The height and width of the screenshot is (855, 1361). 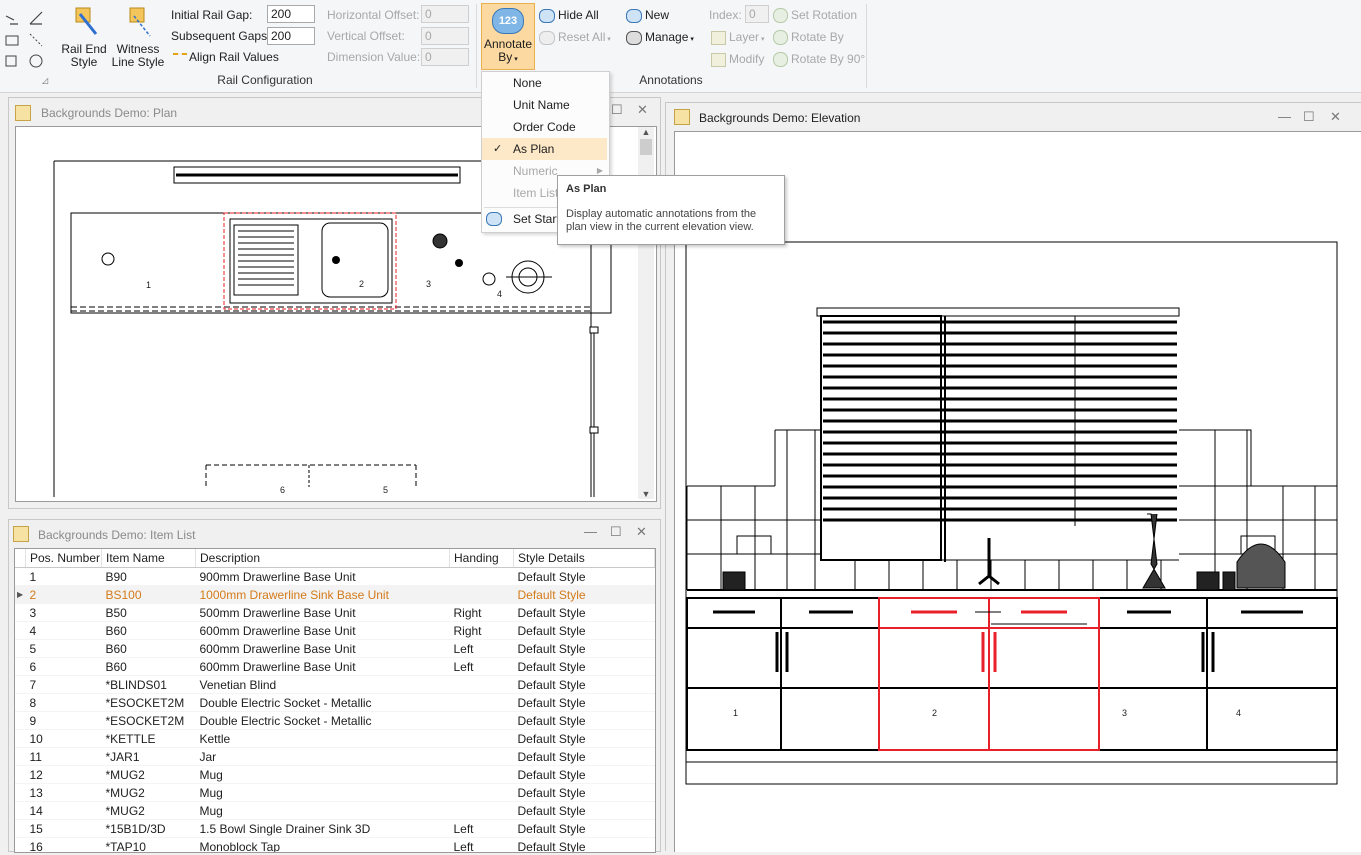 What do you see at coordinates (148, 738) in the screenshot?
I see `cell-item-name: *KETTLE` at bounding box center [148, 738].